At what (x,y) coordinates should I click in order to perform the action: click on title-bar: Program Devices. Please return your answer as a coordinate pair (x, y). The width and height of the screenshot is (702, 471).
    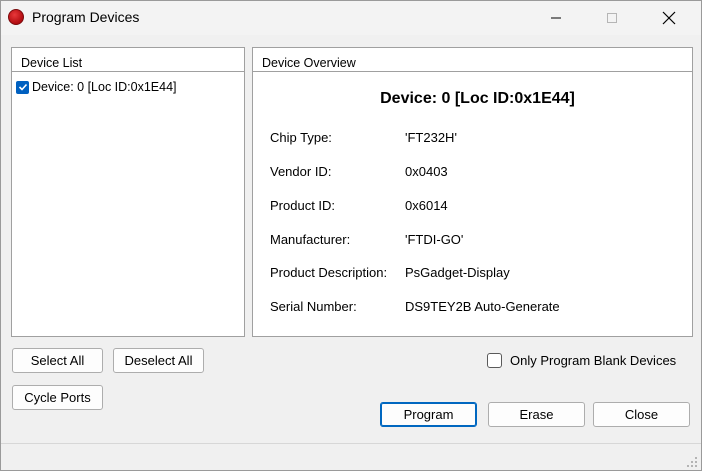
    Looking at the image, I should click on (351, 18).